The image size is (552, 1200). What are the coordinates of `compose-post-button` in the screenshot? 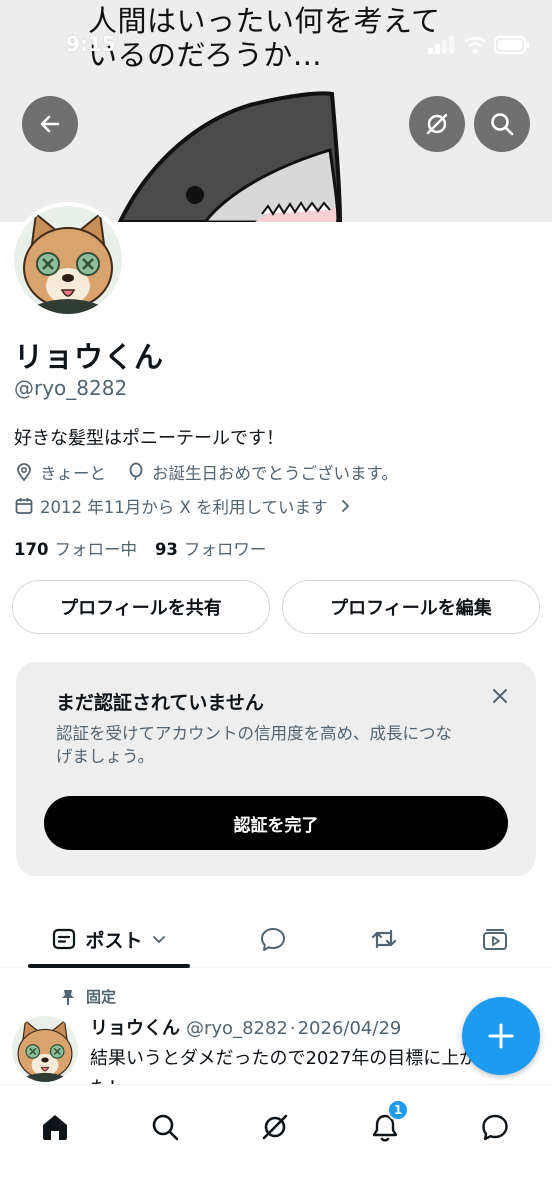 It's located at (501, 1036).